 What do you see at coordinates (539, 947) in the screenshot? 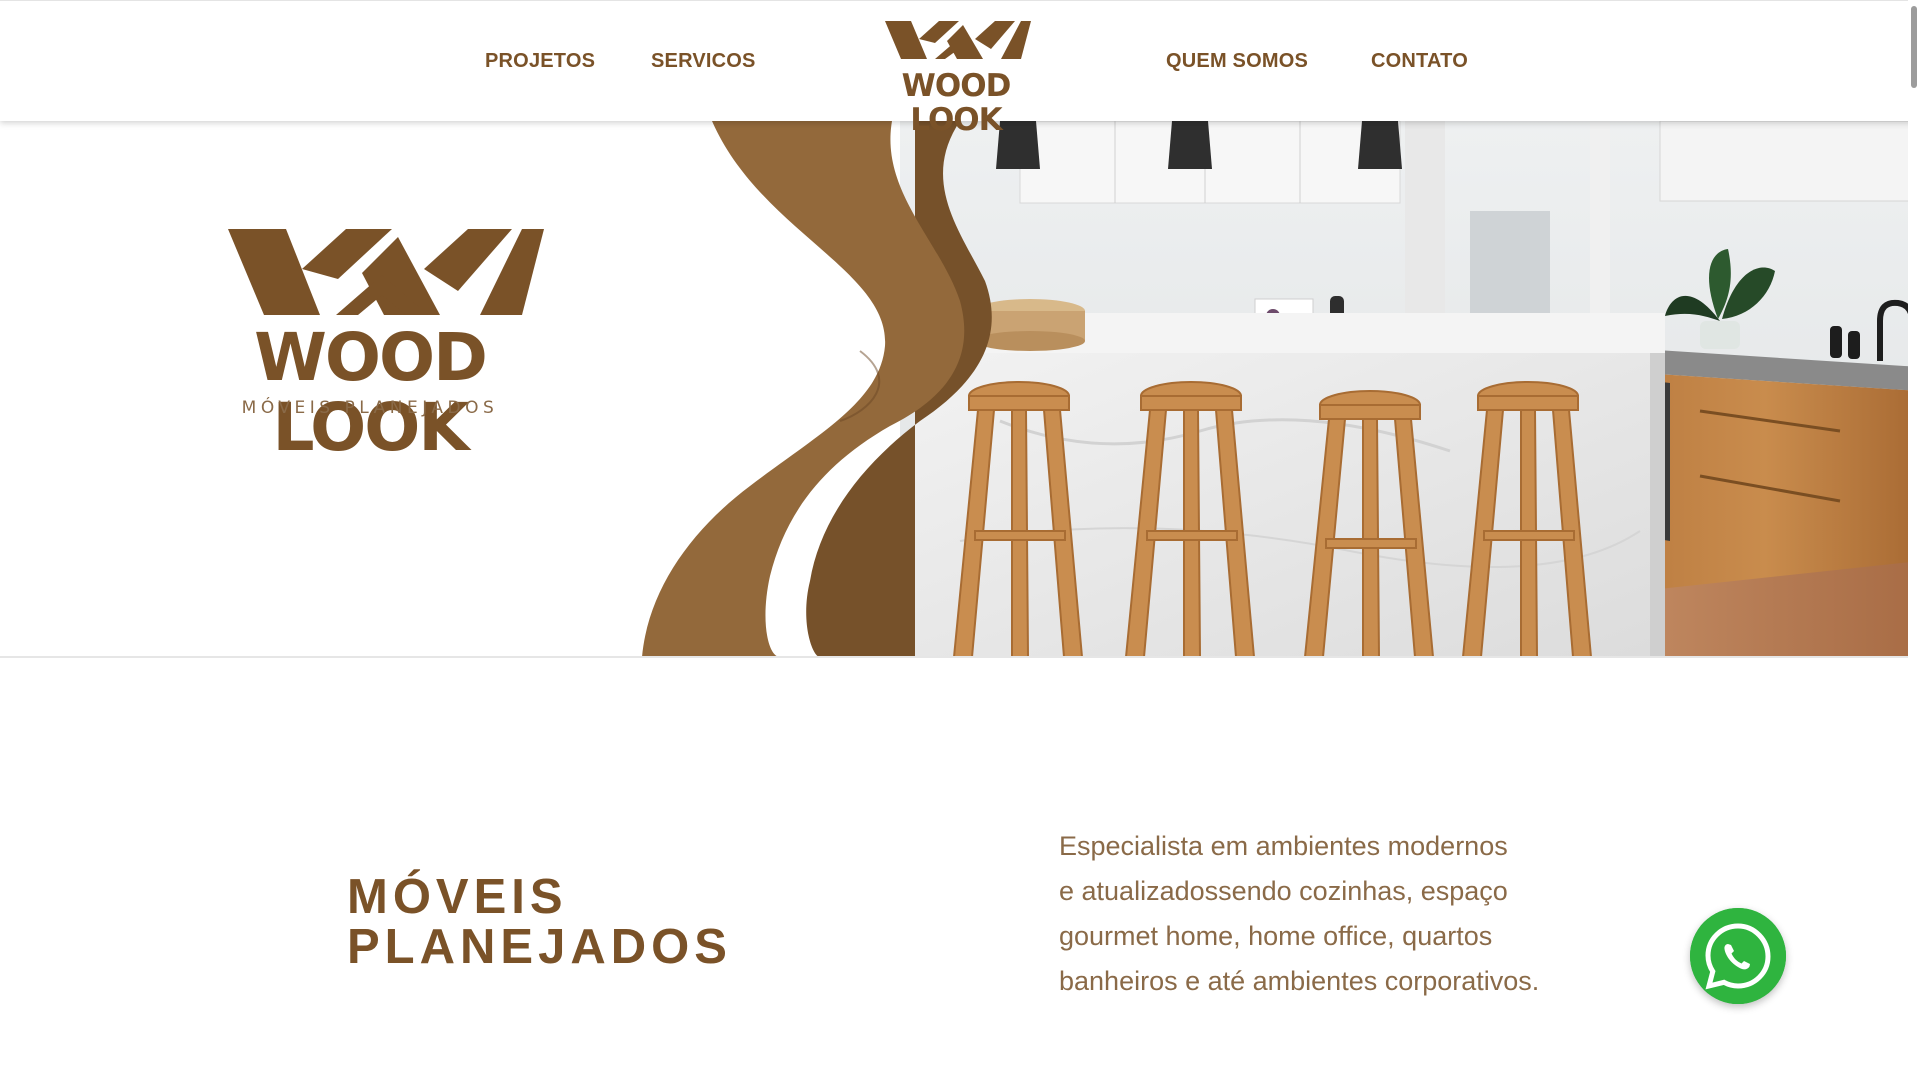
I see `section-heading-line: PLANEJADOS` at bounding box center [539, 947].